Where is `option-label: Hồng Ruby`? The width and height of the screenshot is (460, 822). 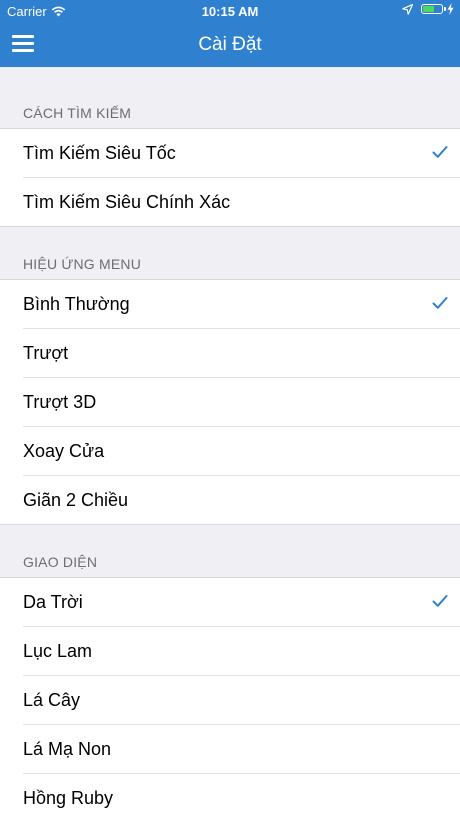 option-label: Hồng Ruby is located at coordinates (68, 798).